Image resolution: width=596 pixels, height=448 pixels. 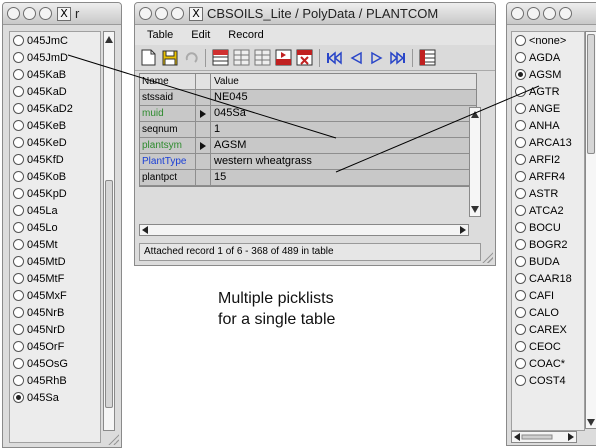 I want to click on right-picklist-scrollbar, so click(x=590, y=230).